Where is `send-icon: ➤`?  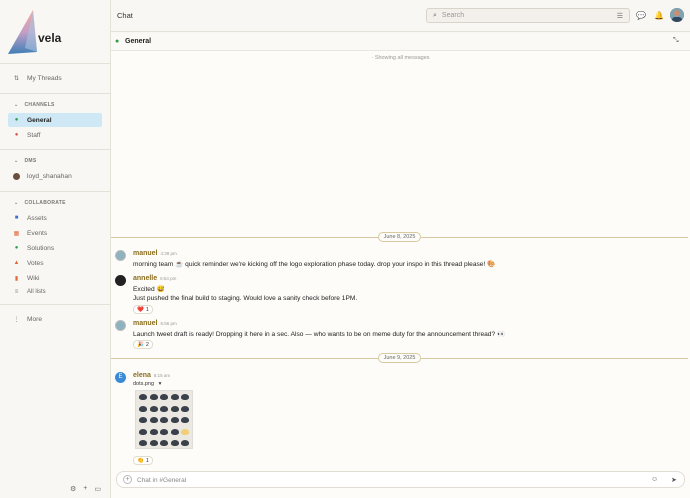 send-icon: ➤ is located at coordinates (674, 480).